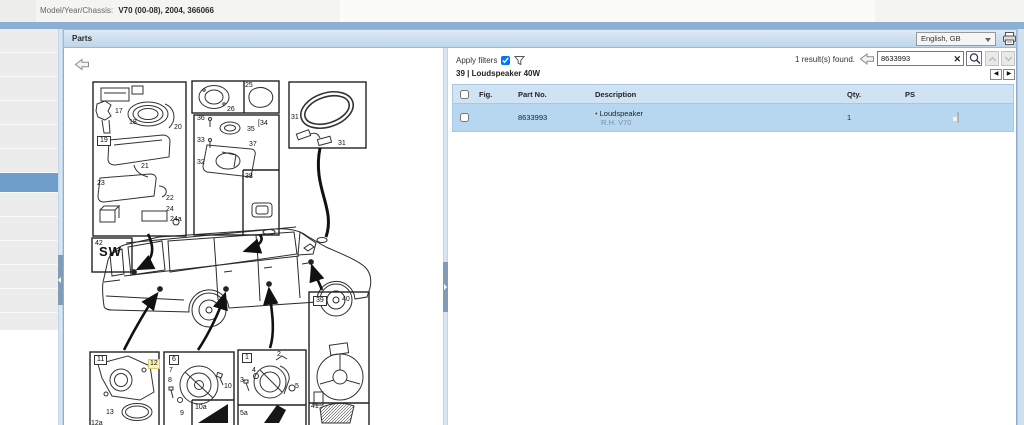  What do you see at coordinates (101, 184) in the screenshot?
I see `diagram-callout-23: 23` at bounding box center [101, 184].